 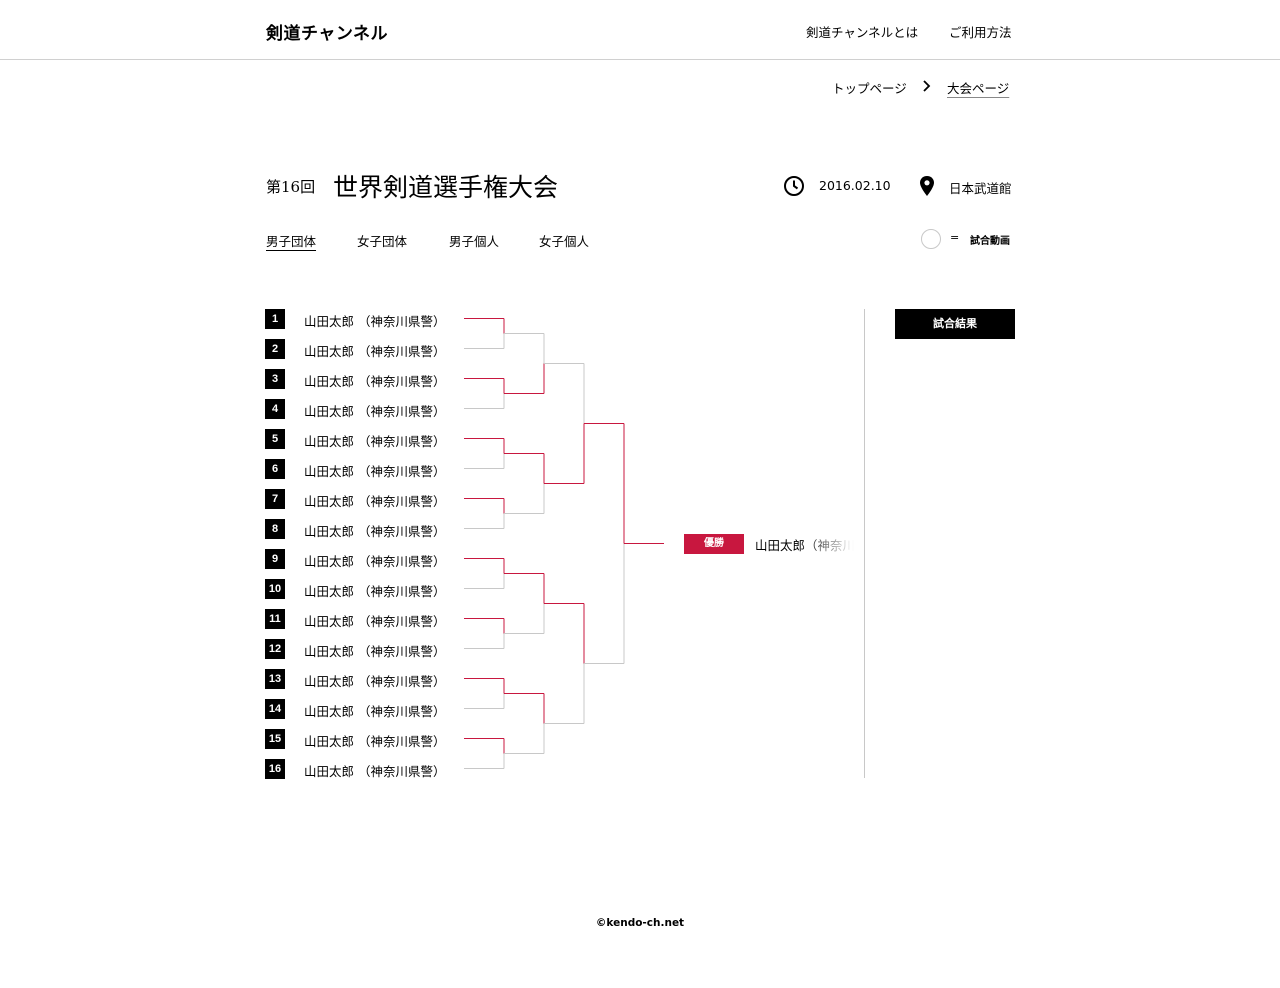 I want to click on tournament-number: 第16回, so click(x=291, y=187).